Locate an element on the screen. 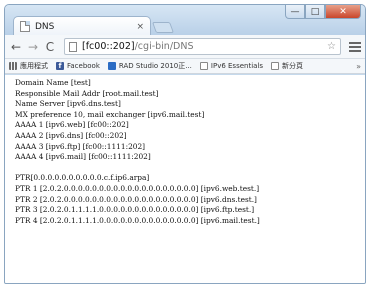 The width and height of the screenshot is (371, 290). bookmark-apps: 應用程式 is located at coordinates (28, 66).